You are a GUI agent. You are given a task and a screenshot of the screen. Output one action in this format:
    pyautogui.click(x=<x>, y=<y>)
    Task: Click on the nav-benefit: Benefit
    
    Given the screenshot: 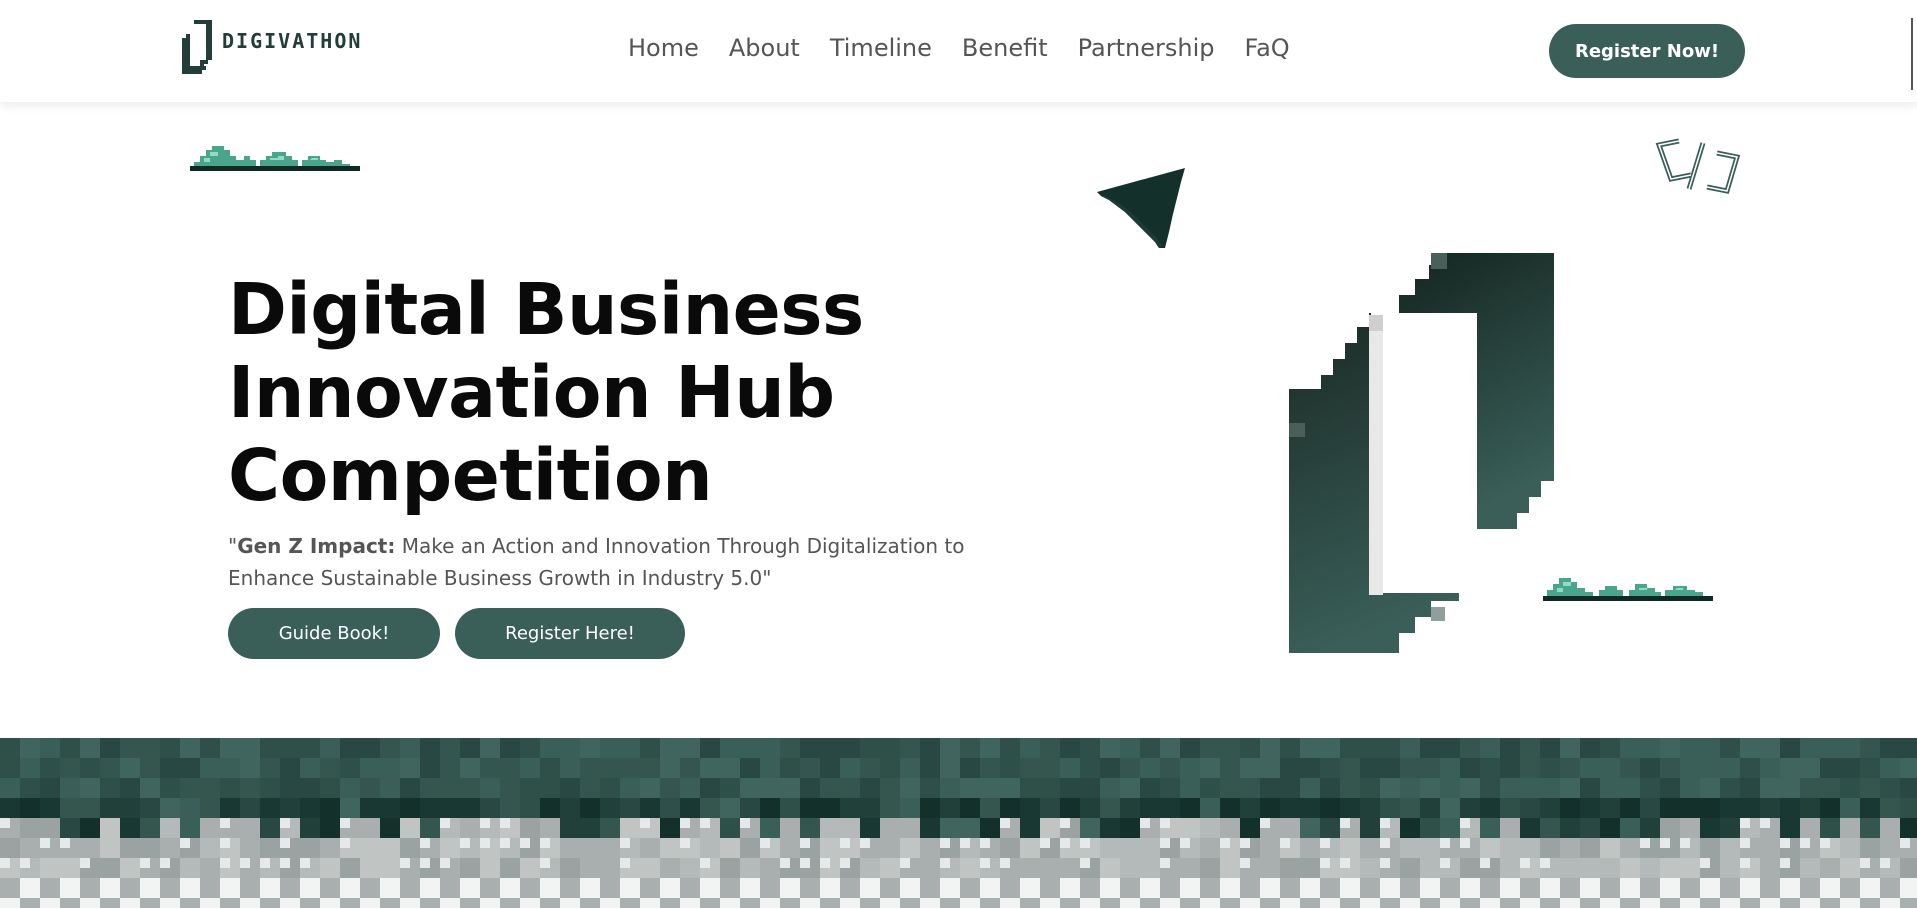 What is the action you would take?
    pyautogui.click(x=1005, y=48)
    